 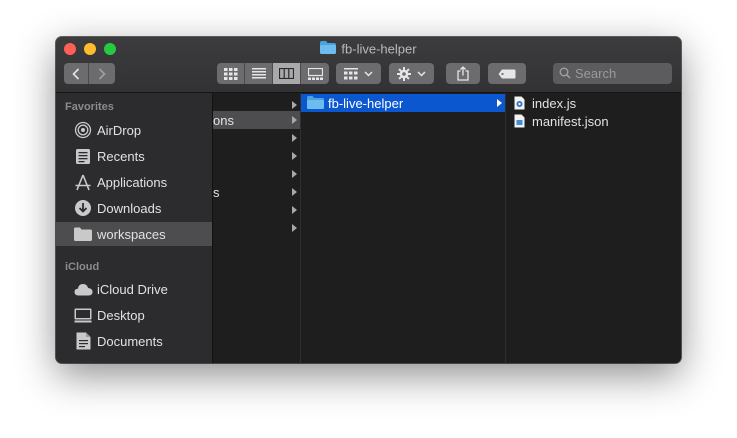 I want to click on search-field: Search, so click(x=612, y=73).